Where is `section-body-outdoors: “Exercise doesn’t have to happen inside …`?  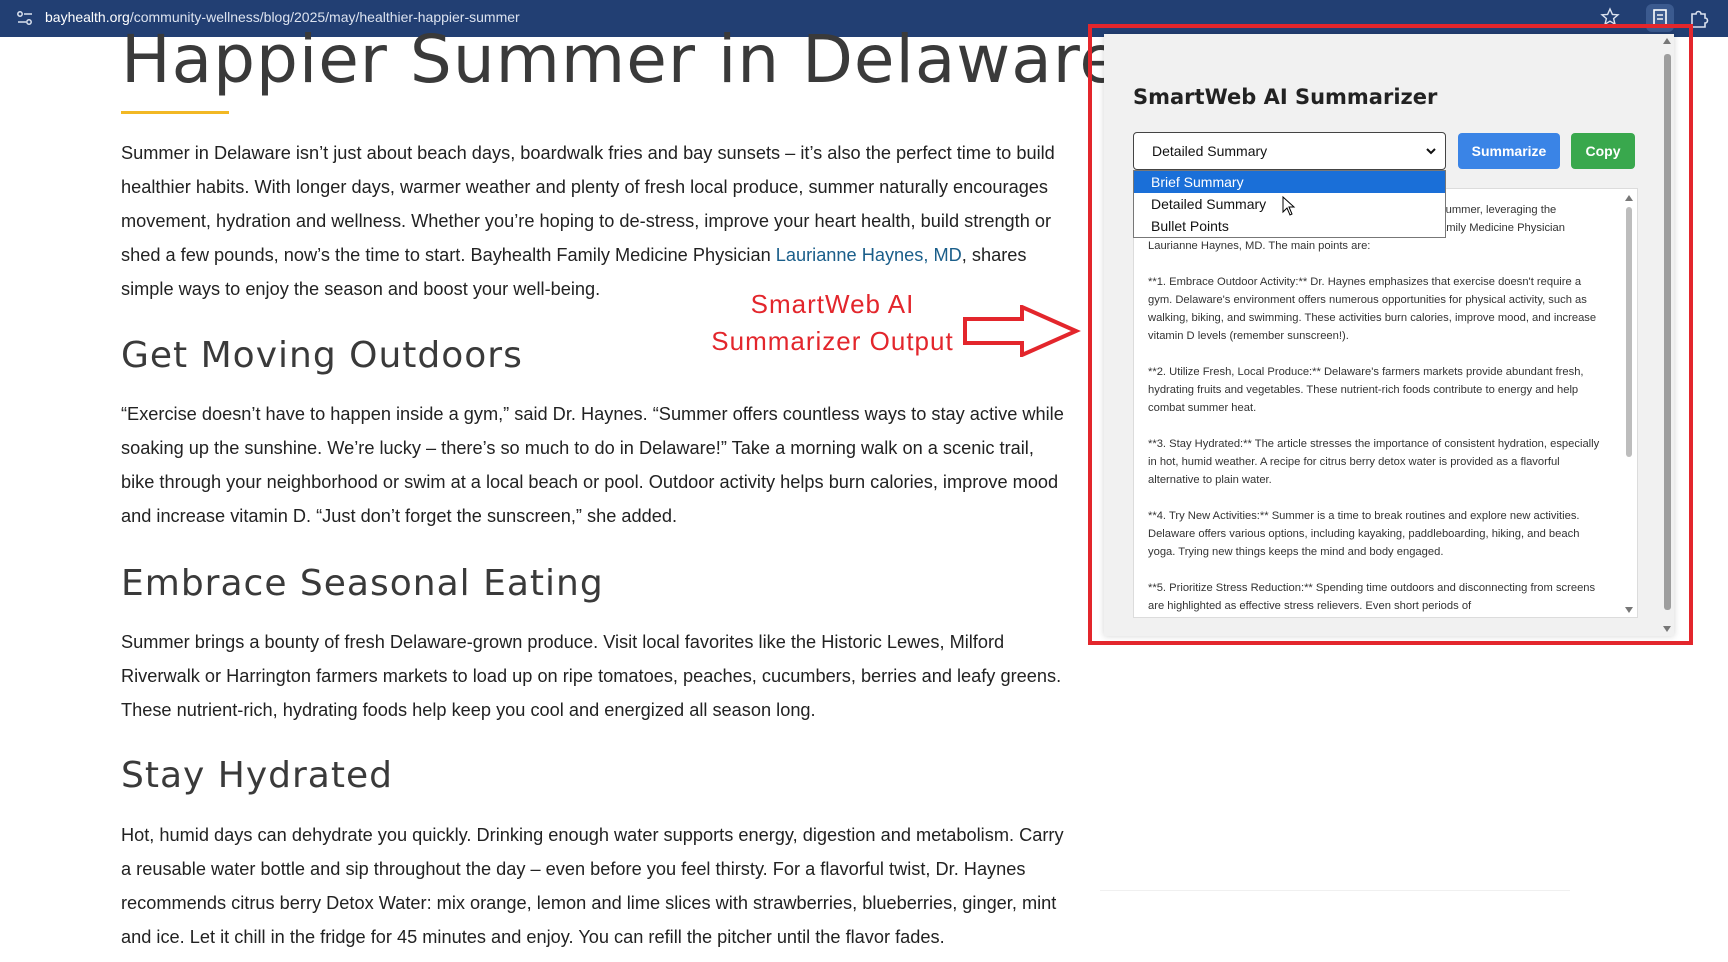 section-body-outdoors: “Exercise doesn’t have to happen inside … is located at coordinates (592, 465).